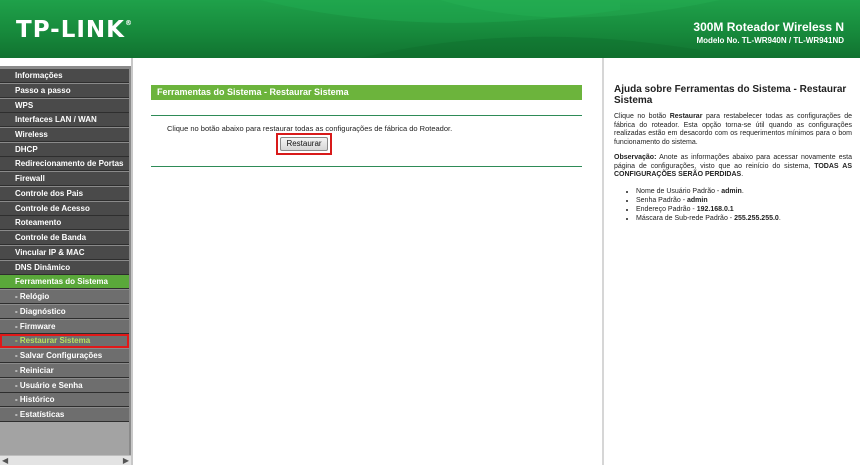 This screenshot has width=860, height=465. What do you see at coordinates (686, 116) in the screenshot?
I see `help-p1-bold: Restaurar` at bounding box center [686, 116].